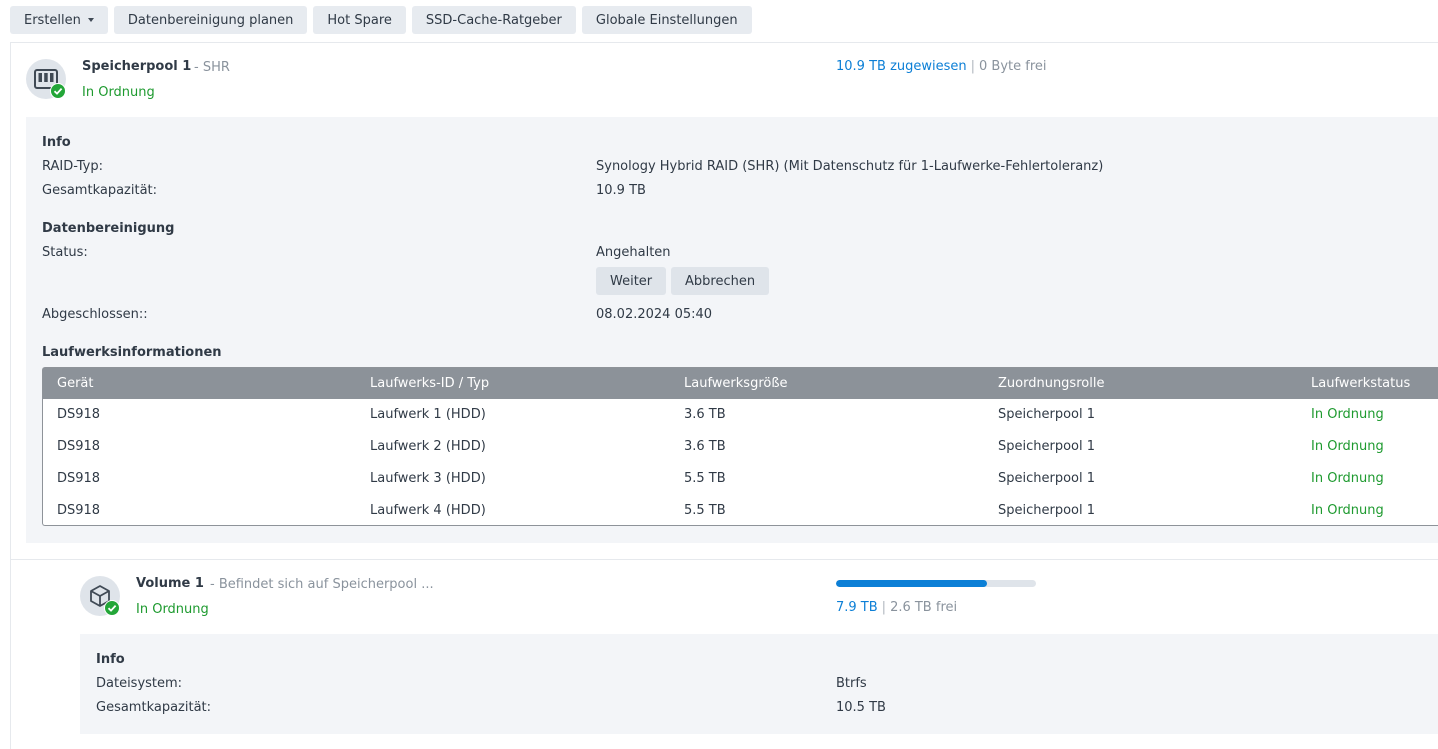 The image size is (1438, 749). I want to click on volume-usage-fill, so click(911, 583).